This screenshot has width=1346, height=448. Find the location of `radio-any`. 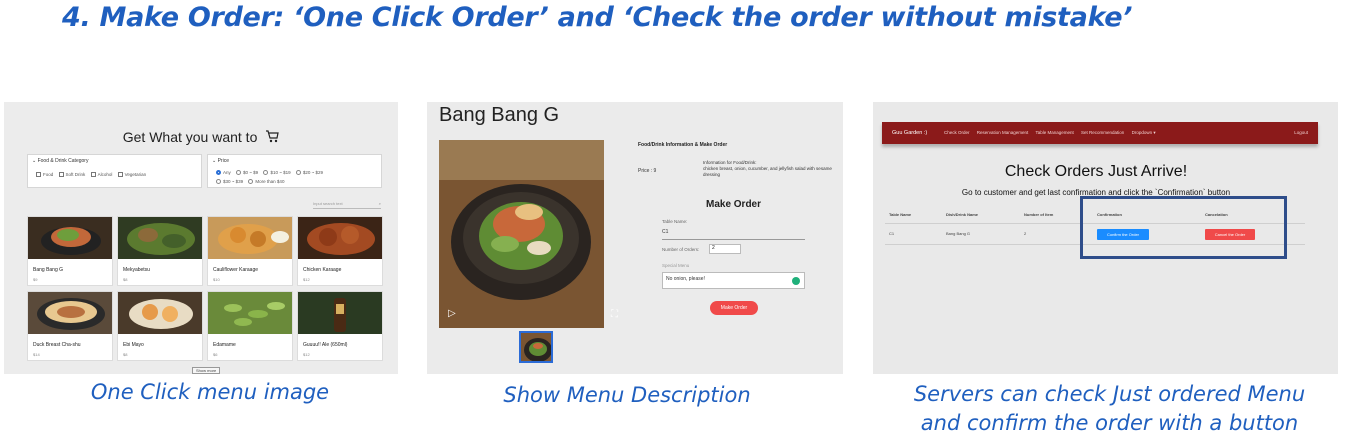

radio-any is located at coordinates (218, 173).